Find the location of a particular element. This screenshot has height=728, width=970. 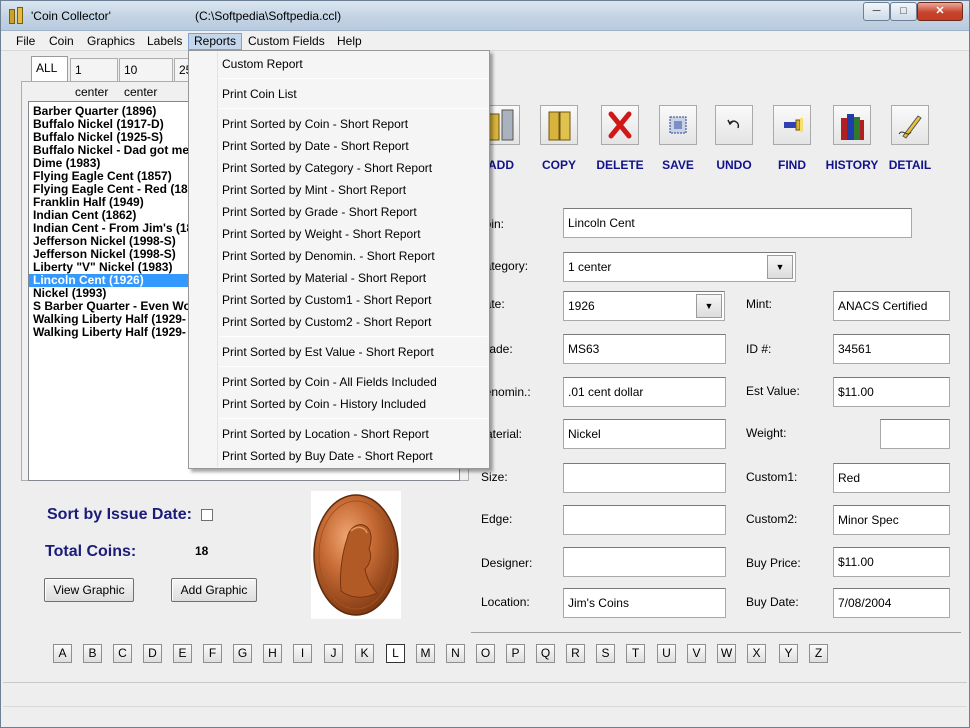

edge-field is located at coordinates (644, 520).